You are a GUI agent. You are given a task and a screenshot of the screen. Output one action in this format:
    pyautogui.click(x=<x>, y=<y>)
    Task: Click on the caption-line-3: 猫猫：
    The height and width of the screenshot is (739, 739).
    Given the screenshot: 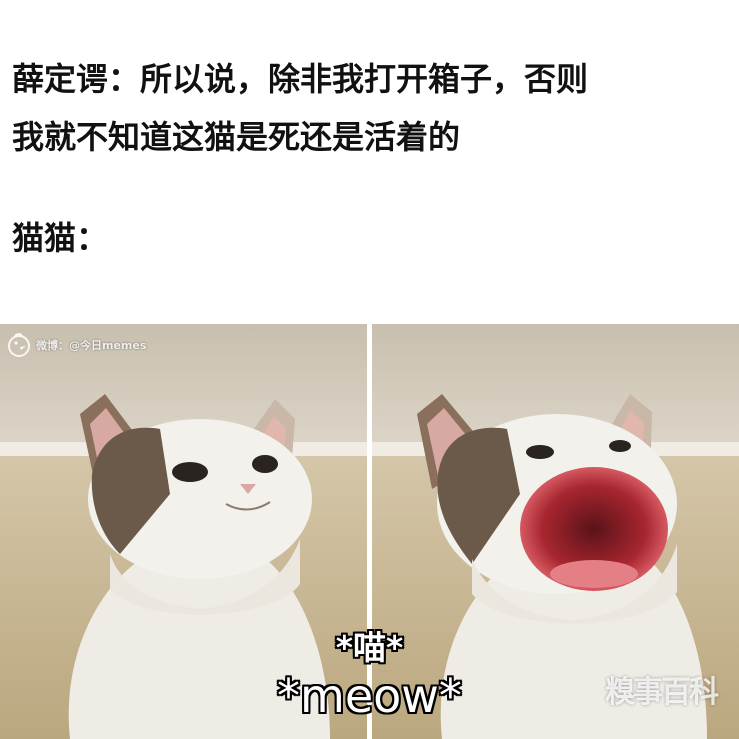 What is the action you would take?
    pyautogui.click(x=60, y=238)
    